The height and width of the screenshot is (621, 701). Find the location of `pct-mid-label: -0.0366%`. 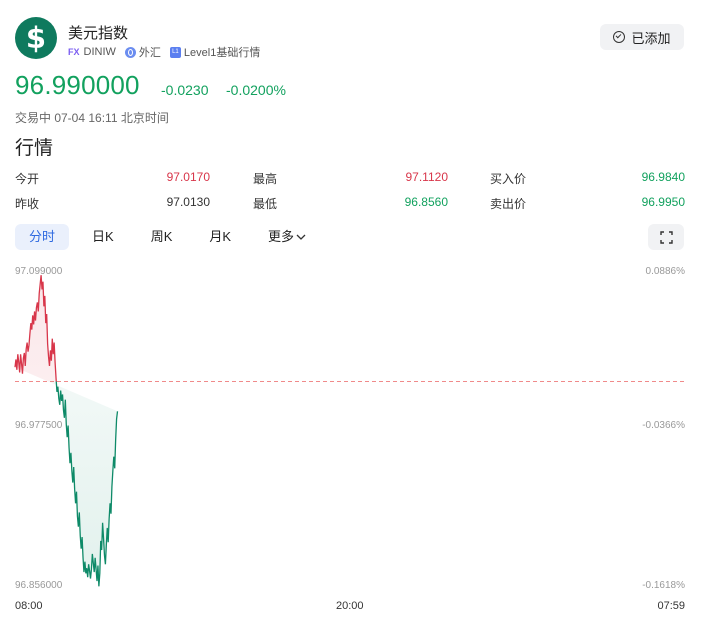

pct-mid-label: -0.0366% is located at coordinates (663, 425).